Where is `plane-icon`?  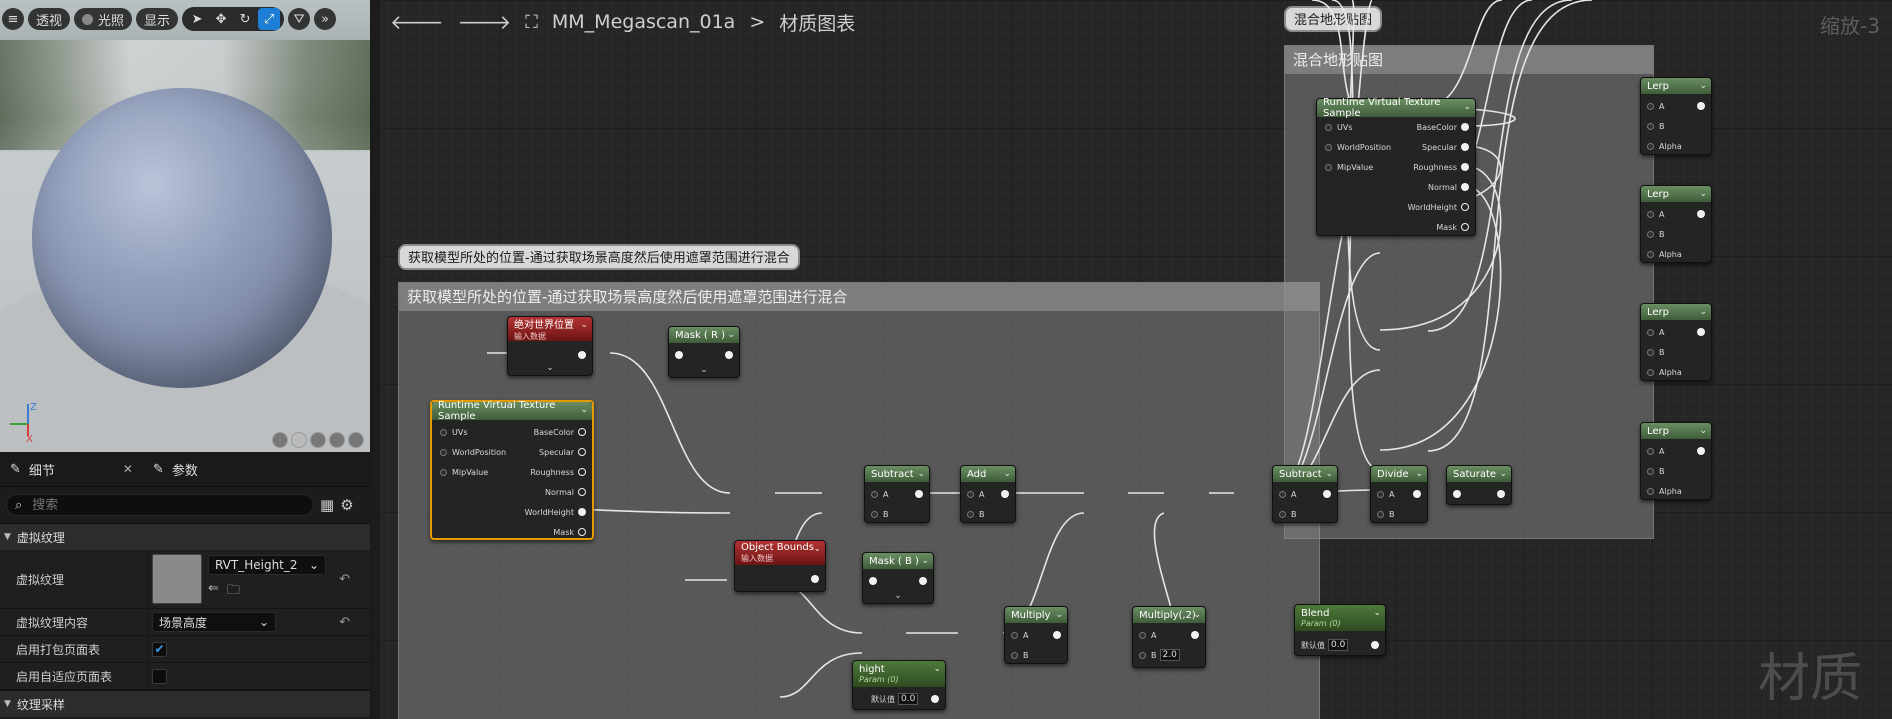 plane-icon is located at coordinates (318, 440).